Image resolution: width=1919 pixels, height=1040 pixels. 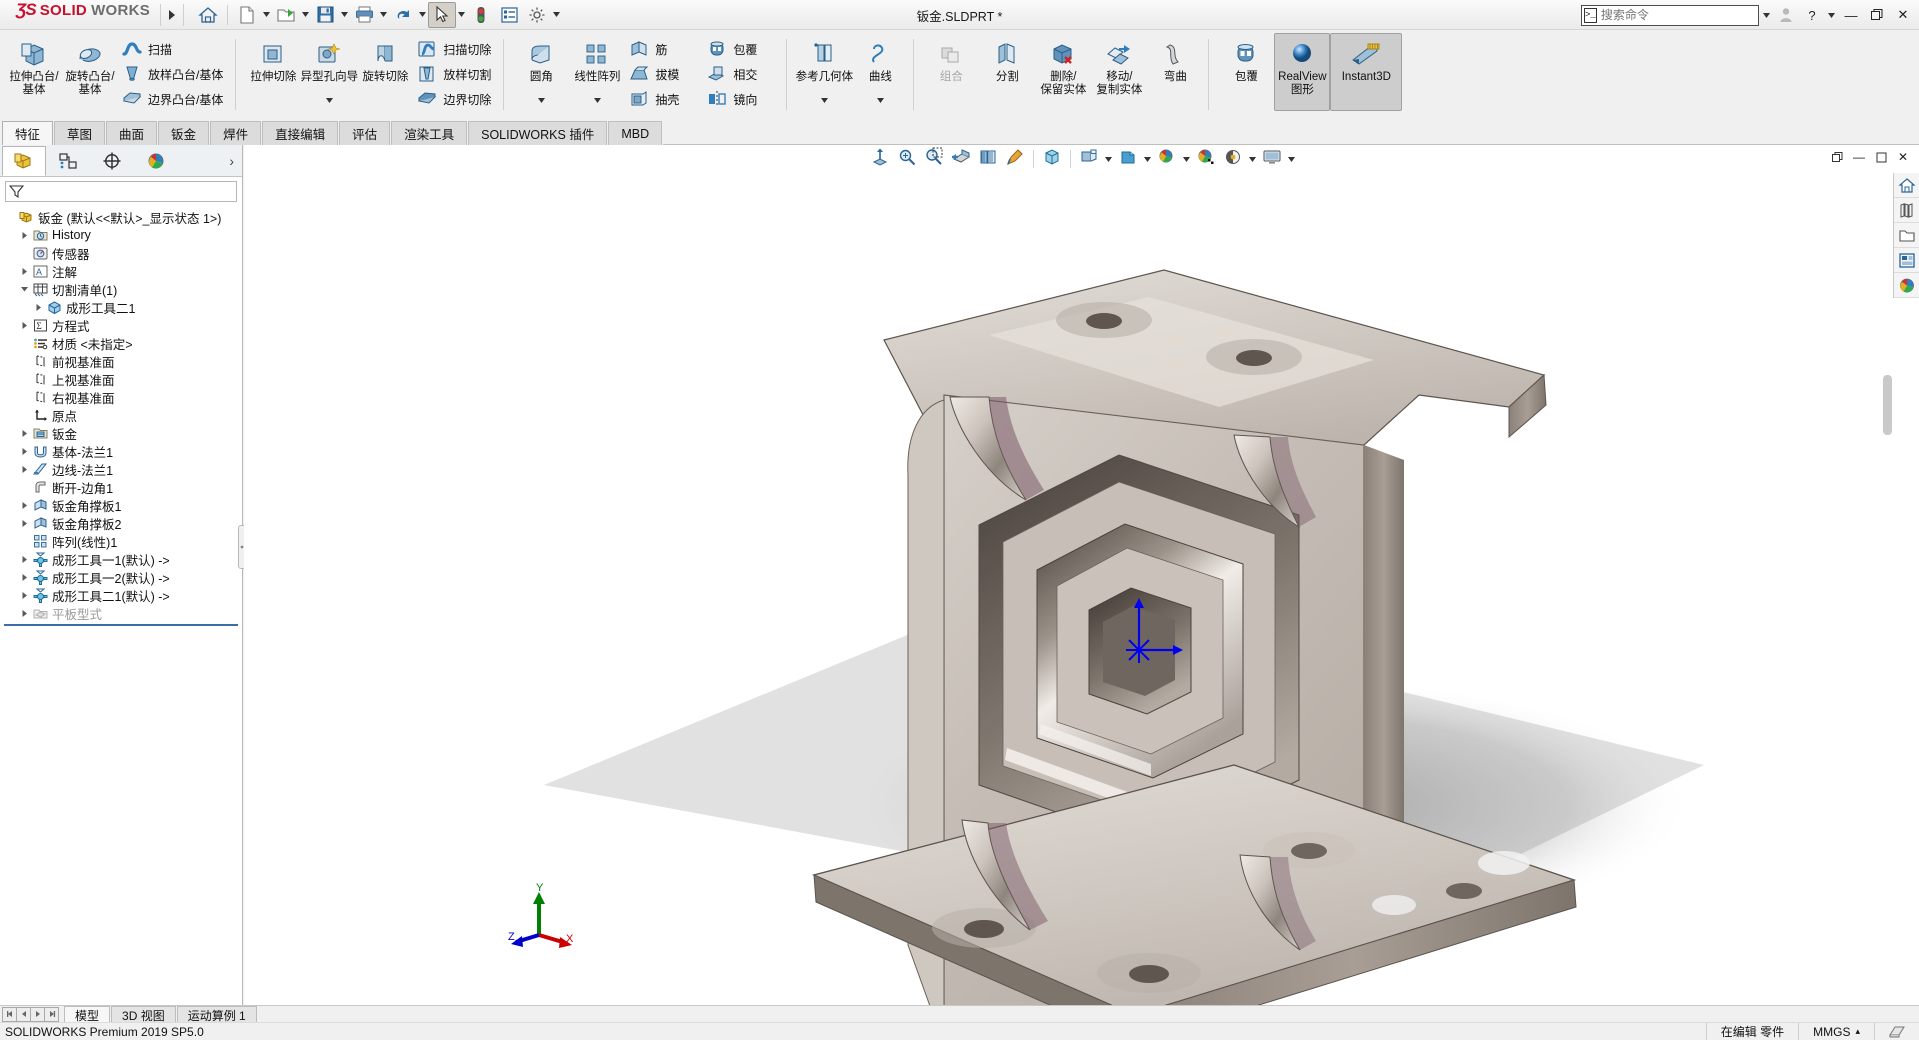 I want to click on edit-appearance-button-dropdown-icon, so click(x=1186, y=159).